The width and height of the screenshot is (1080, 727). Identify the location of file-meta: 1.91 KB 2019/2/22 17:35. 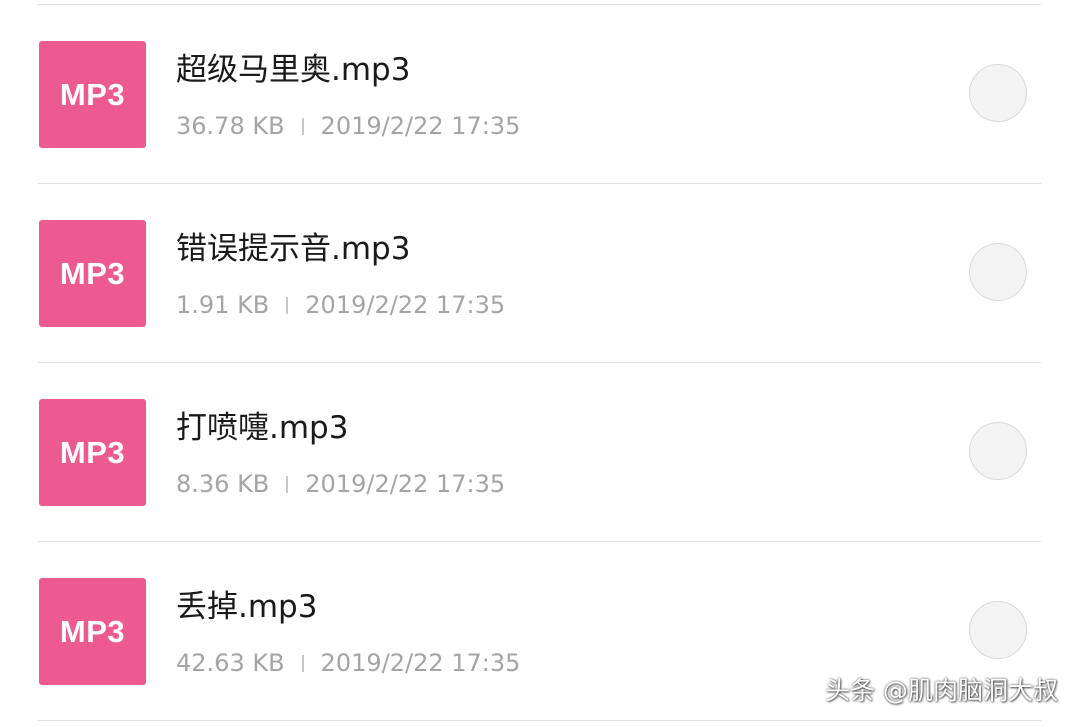
(340, 305).